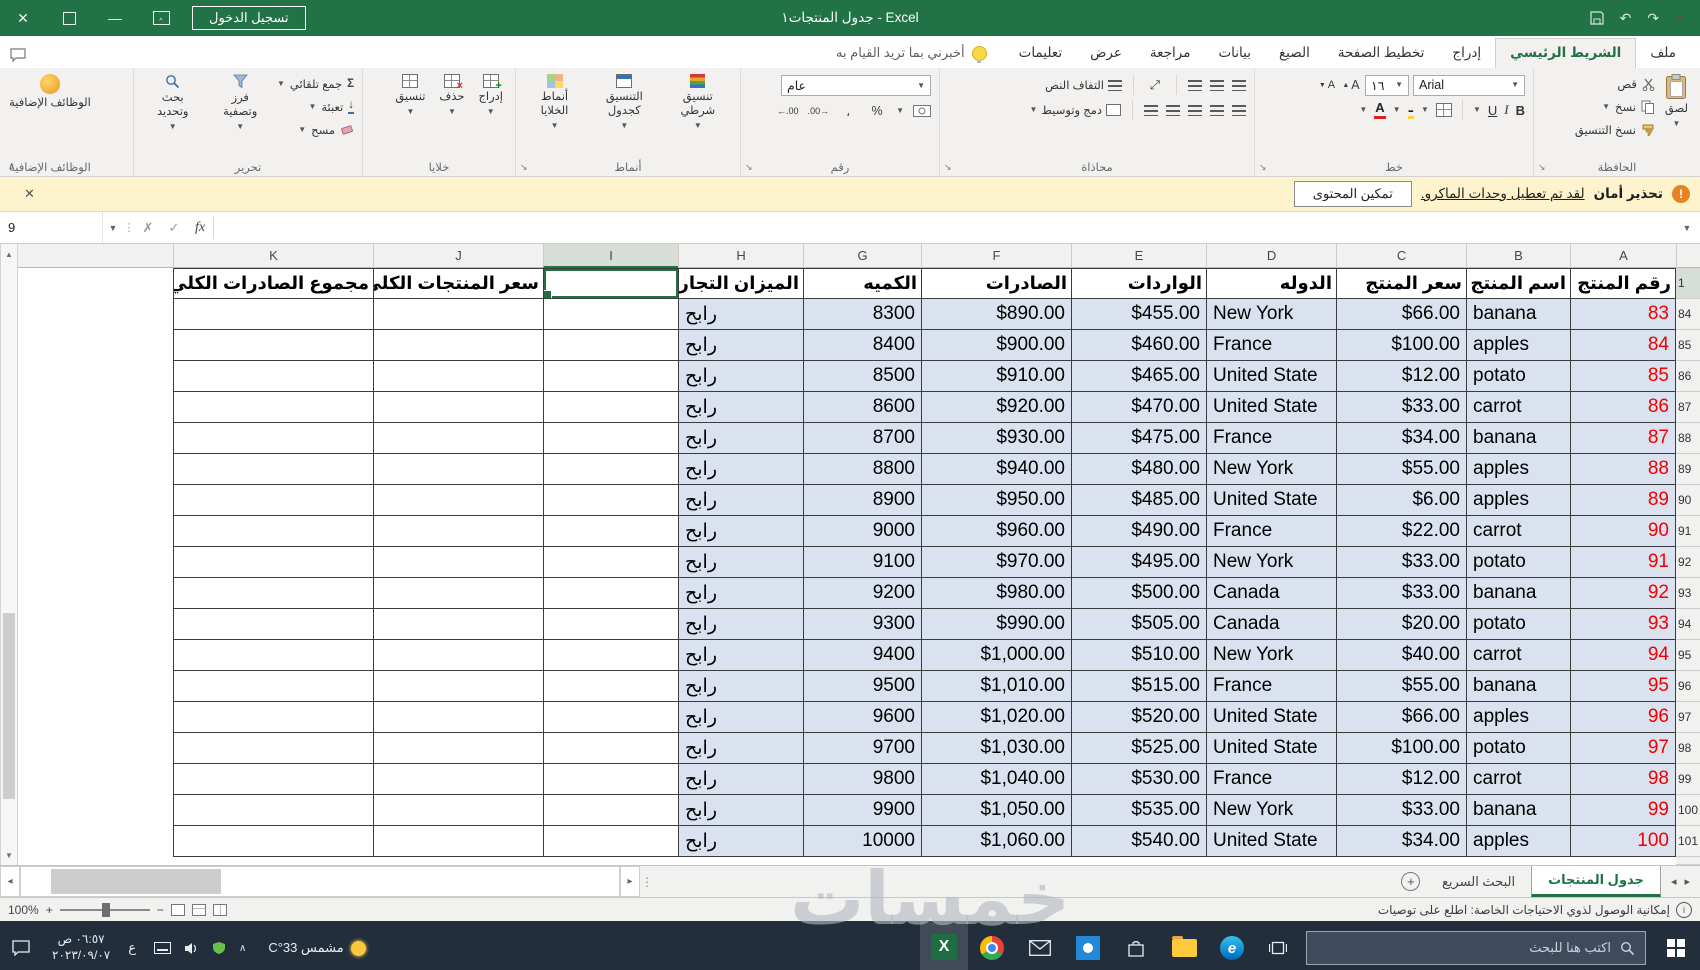 Image resolution: width=1700 pixels, height=970 pixels. I want to click on borders-icon, so click(1443, 110).